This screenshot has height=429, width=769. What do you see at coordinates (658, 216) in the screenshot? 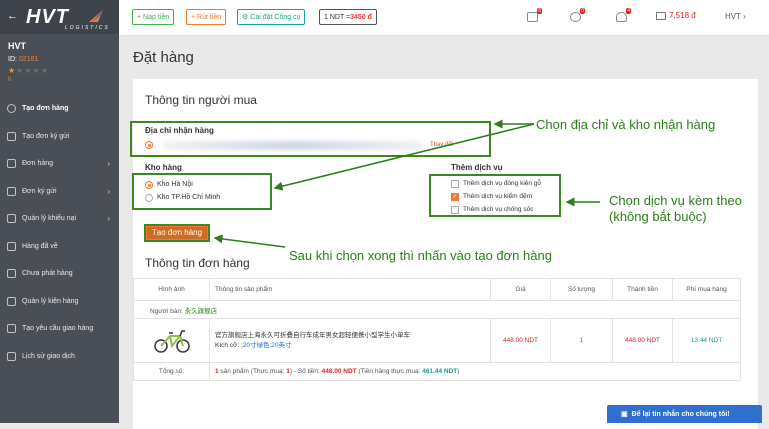
I see `annotation-services-2: (không bắt buộc)` at bounding box center [658, 216].